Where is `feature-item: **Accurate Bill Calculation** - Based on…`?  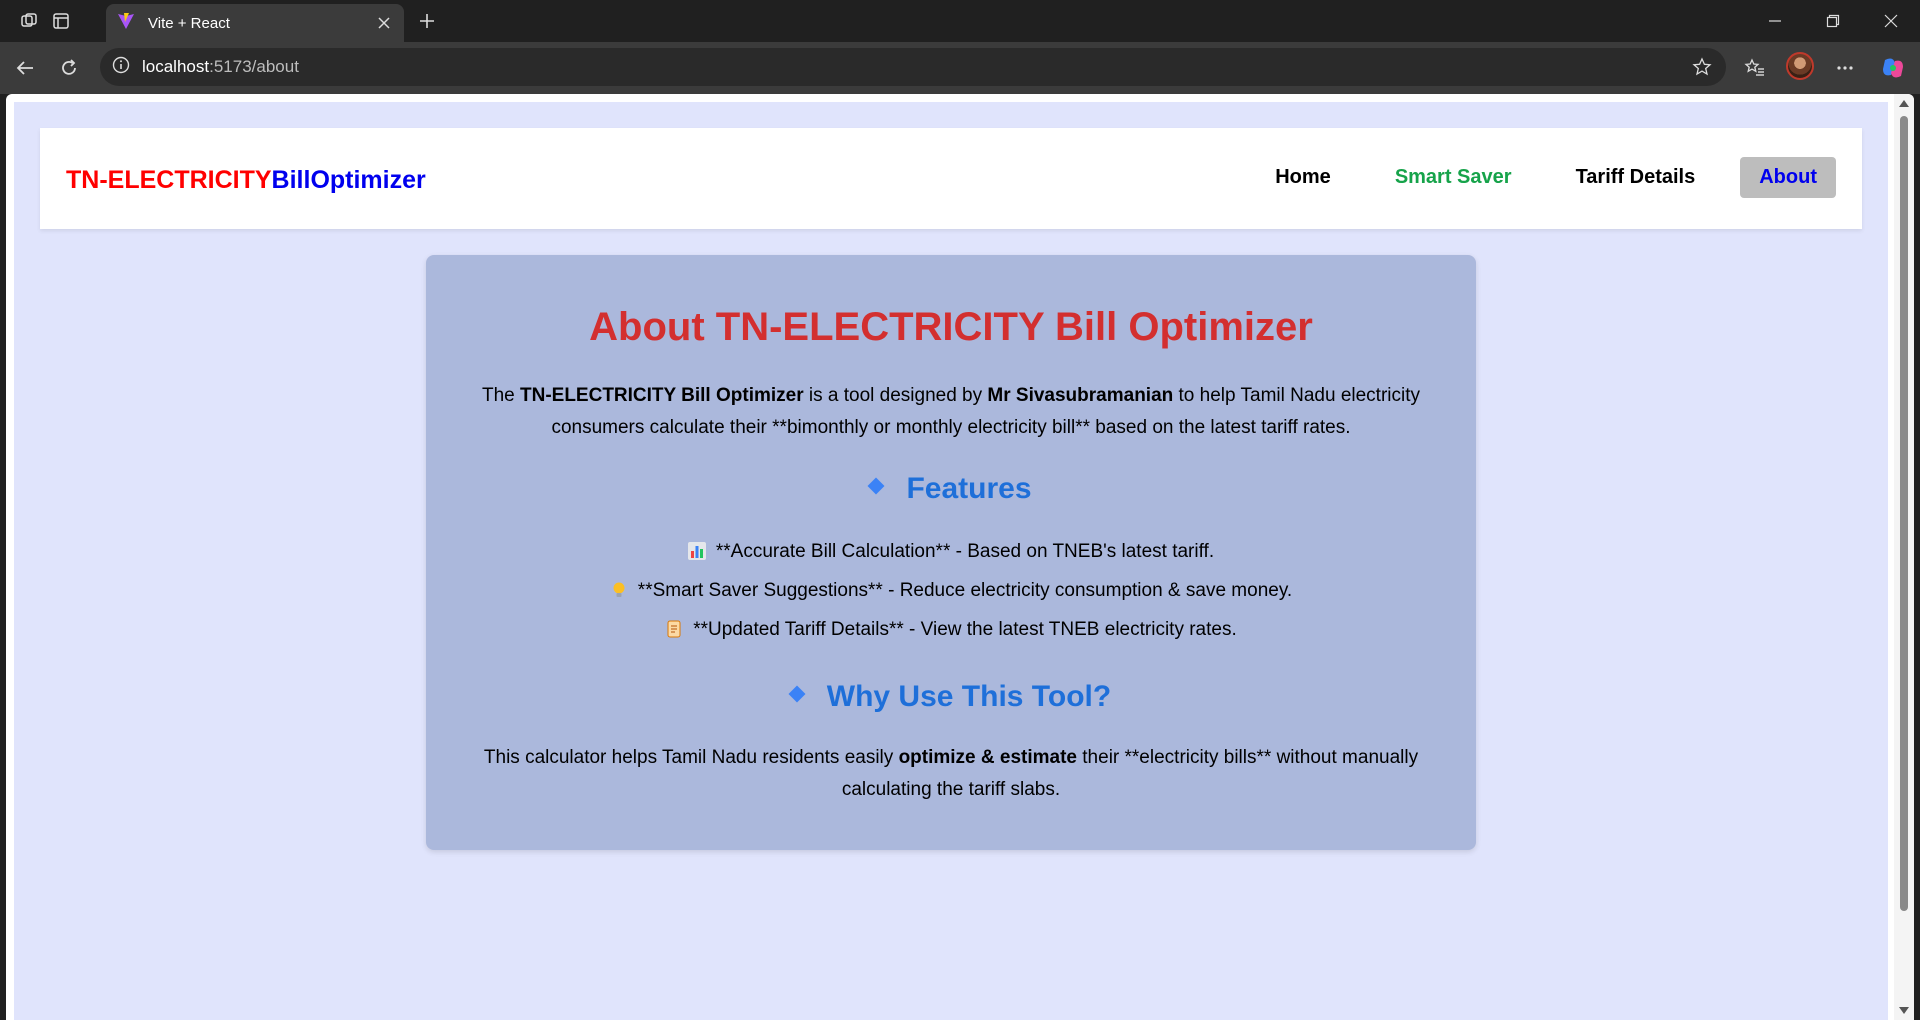
feature-item: **Accurate Bill Calculation** - Based on… is located at coordinates (951, 552).